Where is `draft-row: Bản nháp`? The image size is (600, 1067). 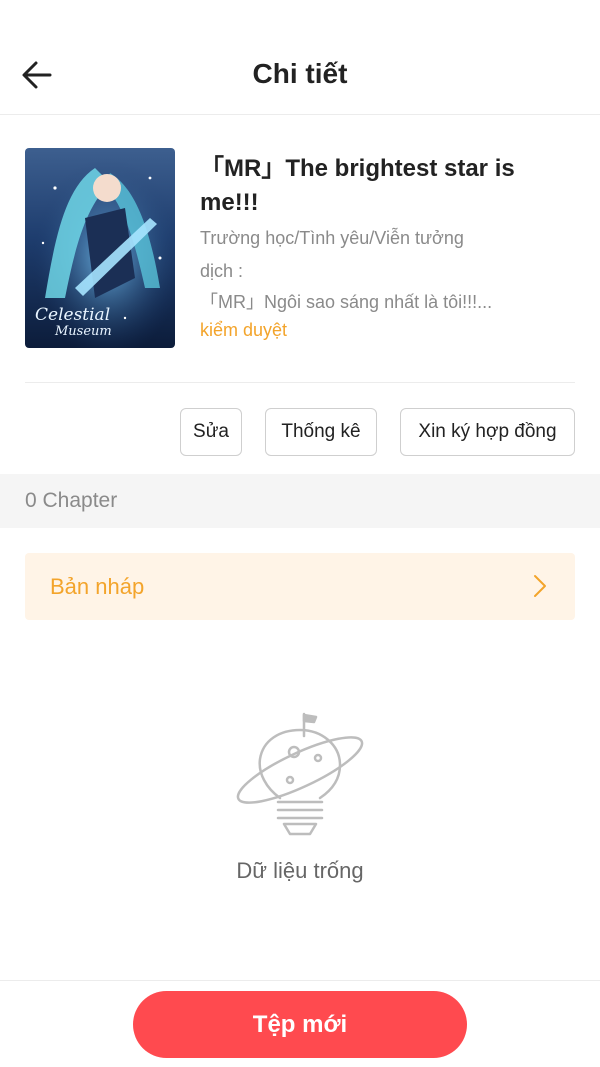
draft-row: Bản nháp is located at coordinates (300, 586).